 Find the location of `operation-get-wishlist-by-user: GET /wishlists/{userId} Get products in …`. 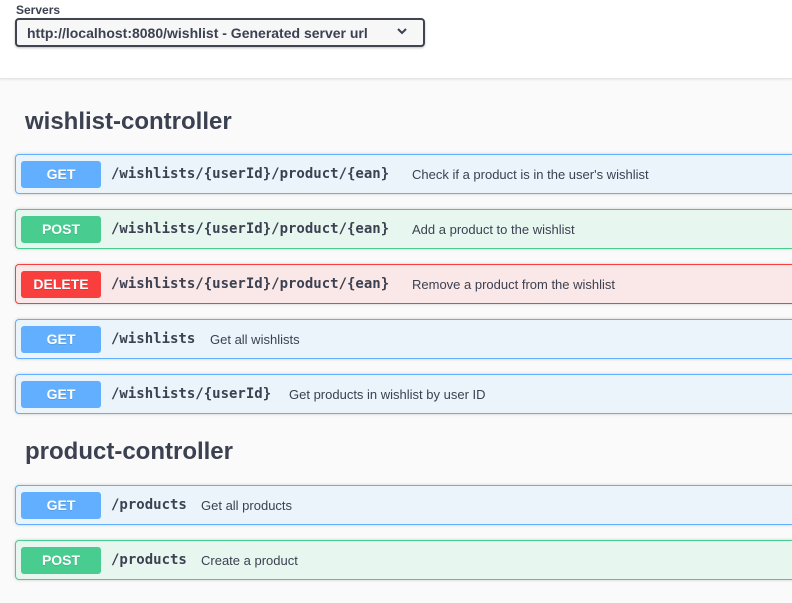

operation-get-wishlist-by-user: GET /wishlists/{userId} Get products in … is located at coordinates (403, 394).